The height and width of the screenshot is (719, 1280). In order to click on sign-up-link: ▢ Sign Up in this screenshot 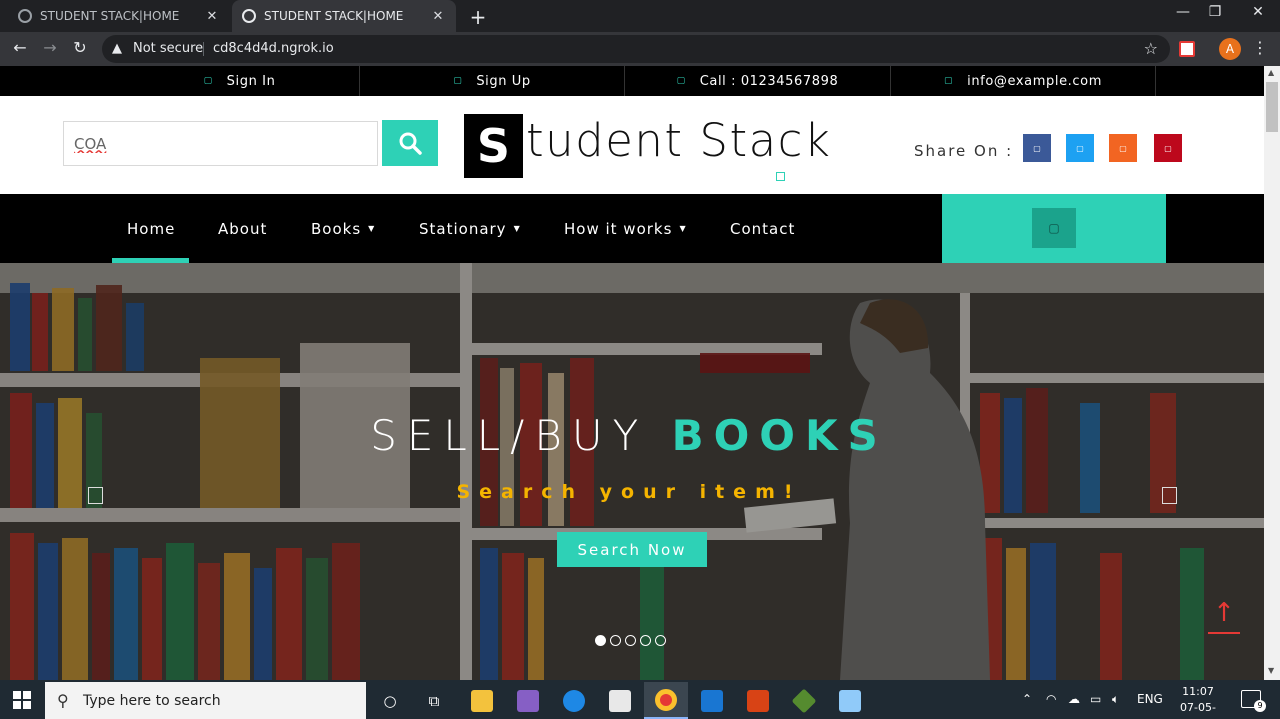, I will do `click(492, 81)`.